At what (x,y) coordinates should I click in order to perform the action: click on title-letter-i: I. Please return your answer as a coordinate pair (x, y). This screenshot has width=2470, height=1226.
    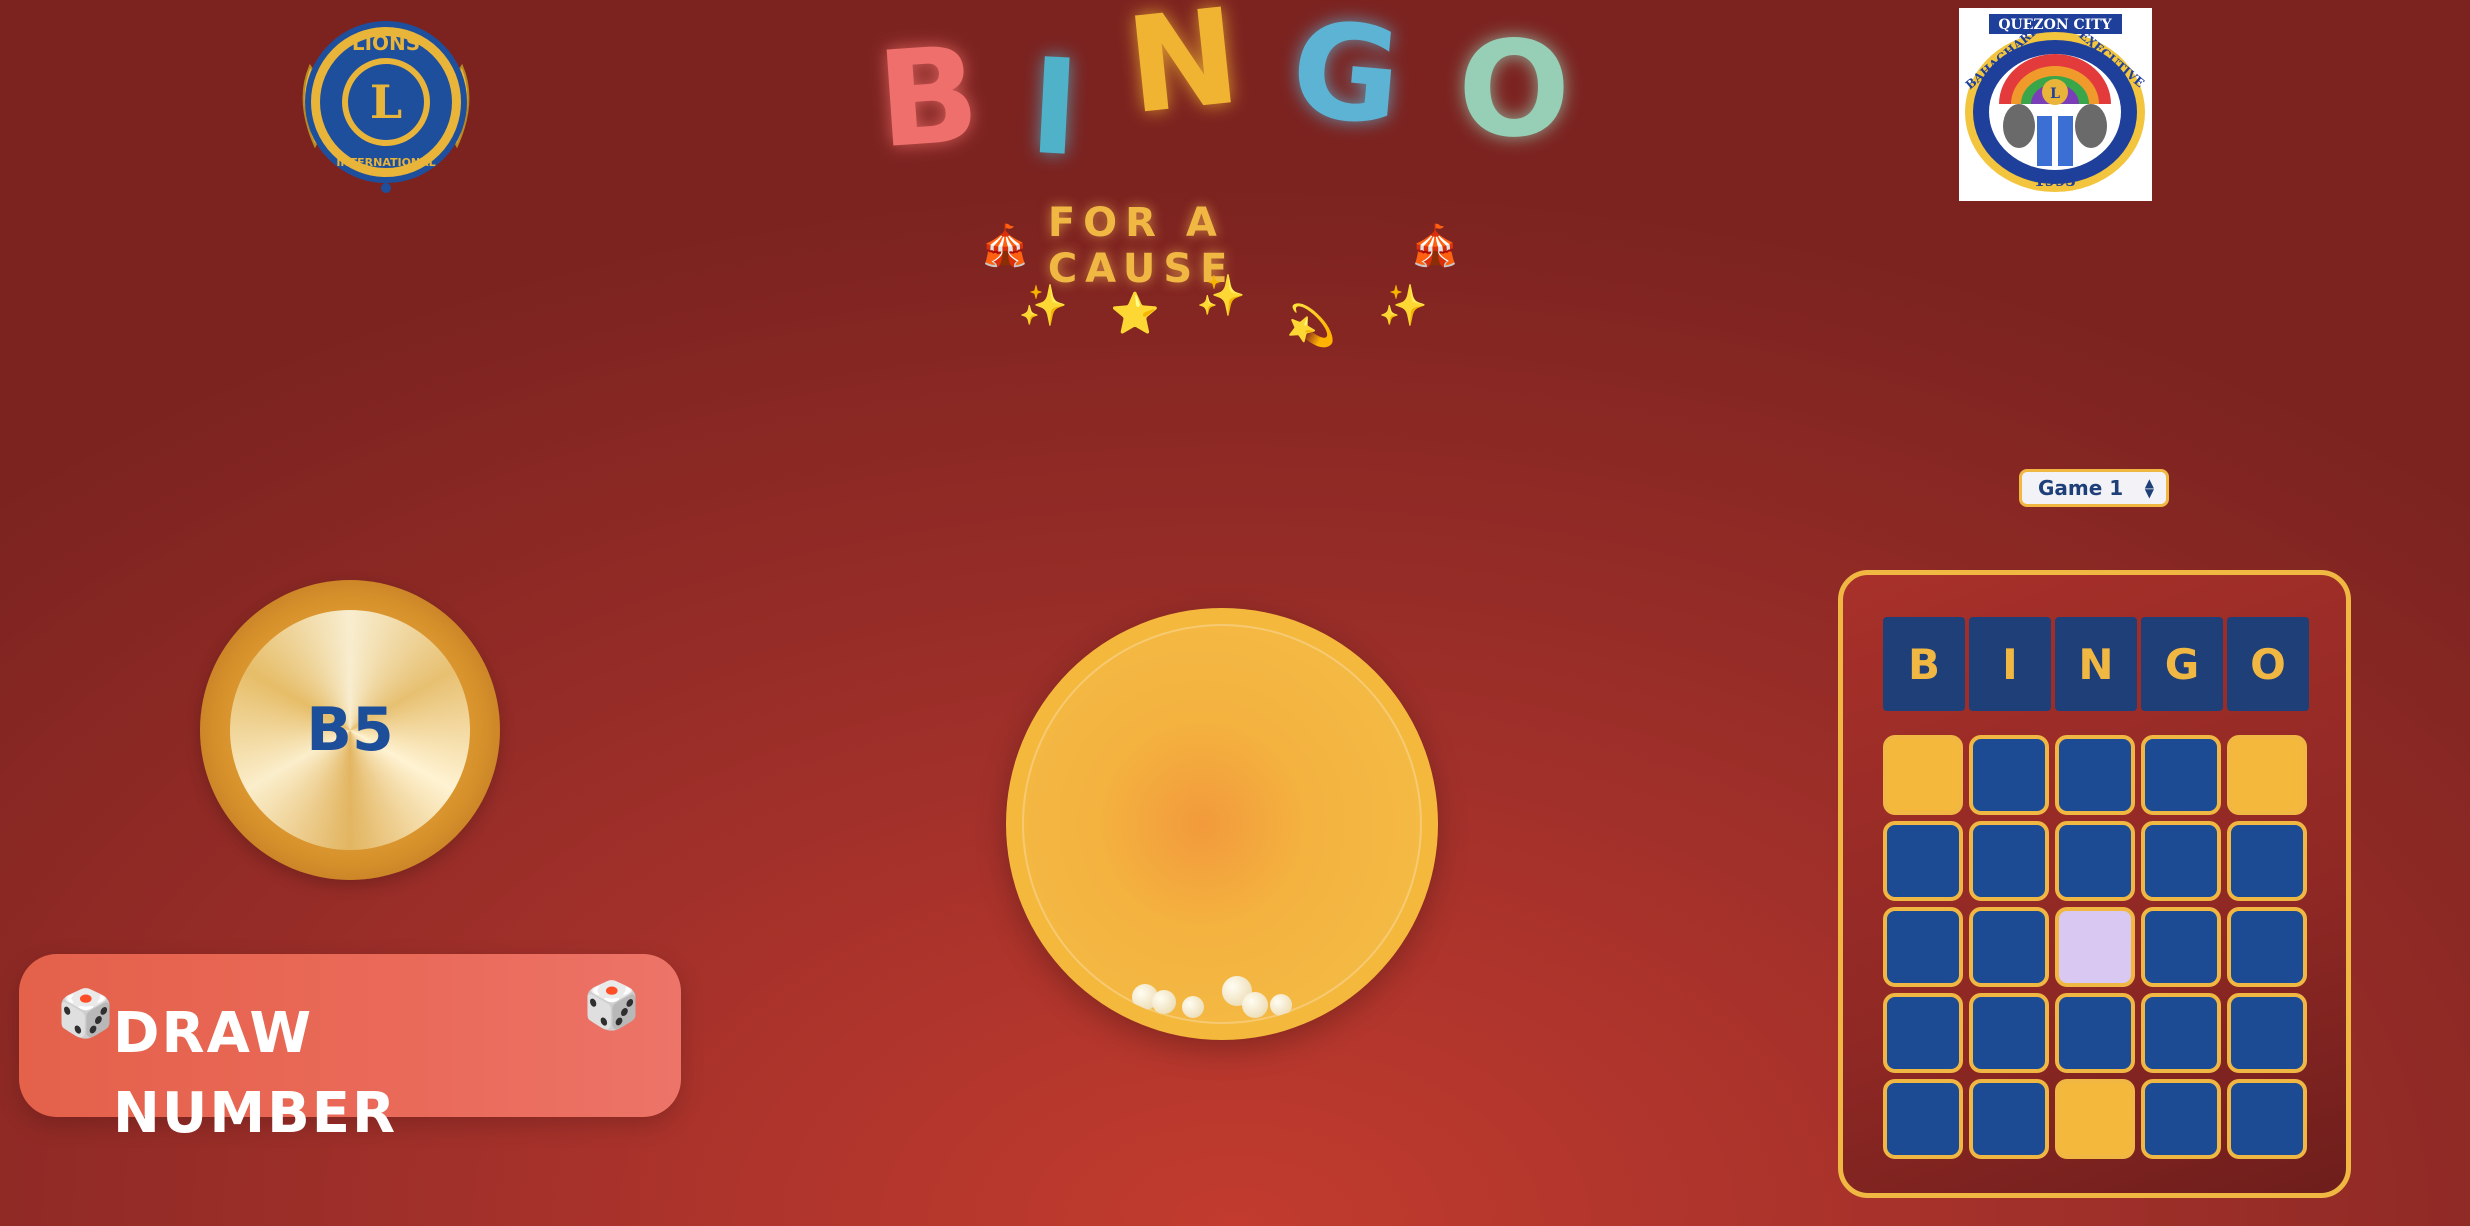
    Looking at the image, I should click on (1055, 108).